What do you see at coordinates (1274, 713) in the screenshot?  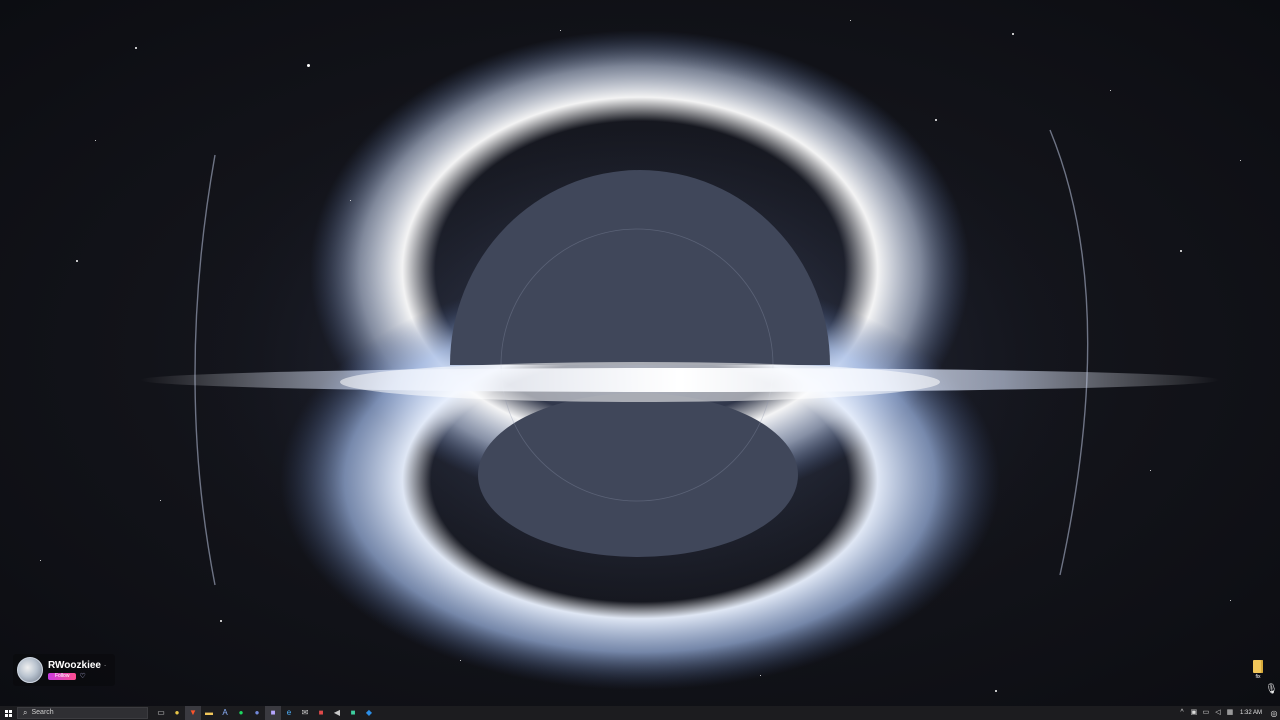 I see `notification-icon: ◎` at bounding box center [1274, 713].